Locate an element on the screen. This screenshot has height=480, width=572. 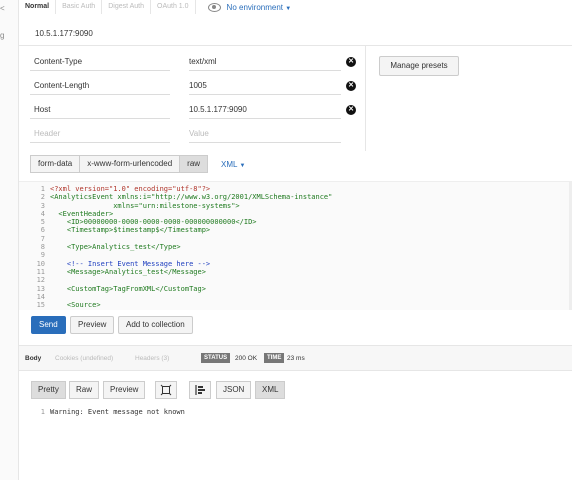
code-line: 8 <Type>Analytics_test</Type> is located at coordinates (294, 247).